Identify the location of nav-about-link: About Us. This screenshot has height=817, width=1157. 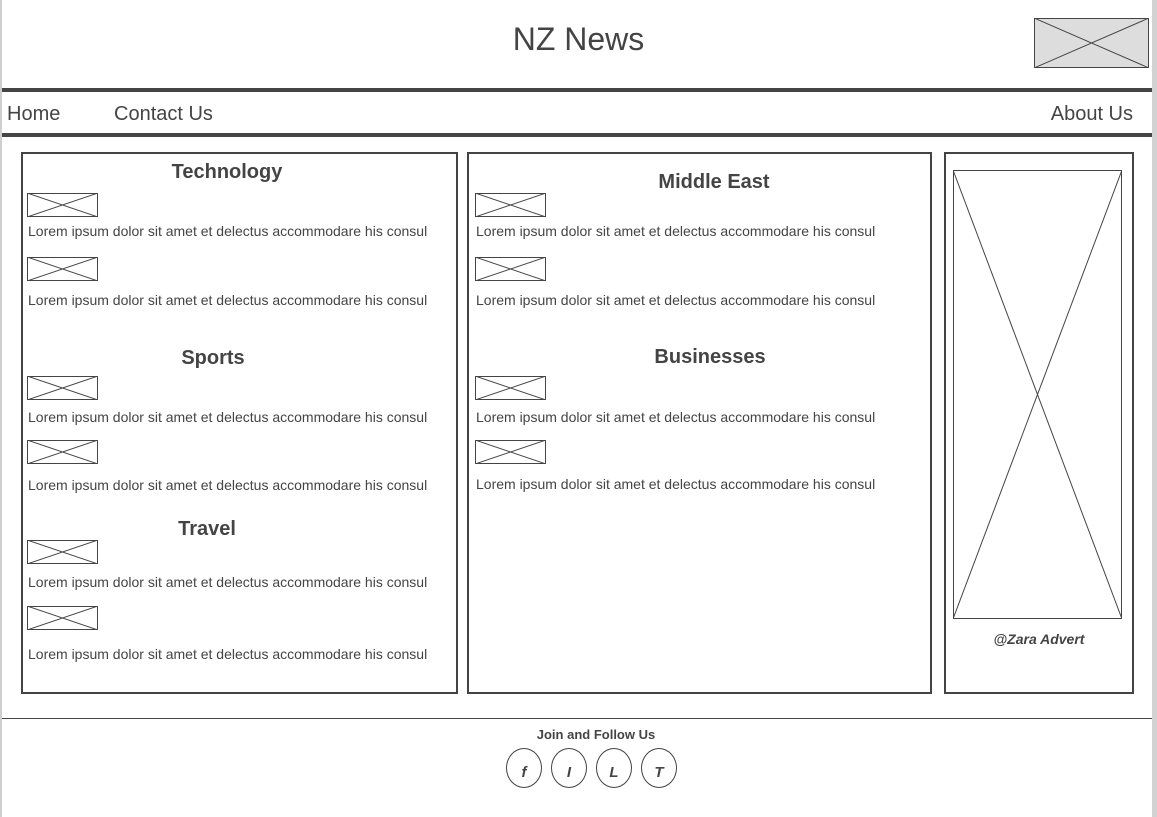
(1092, 114).